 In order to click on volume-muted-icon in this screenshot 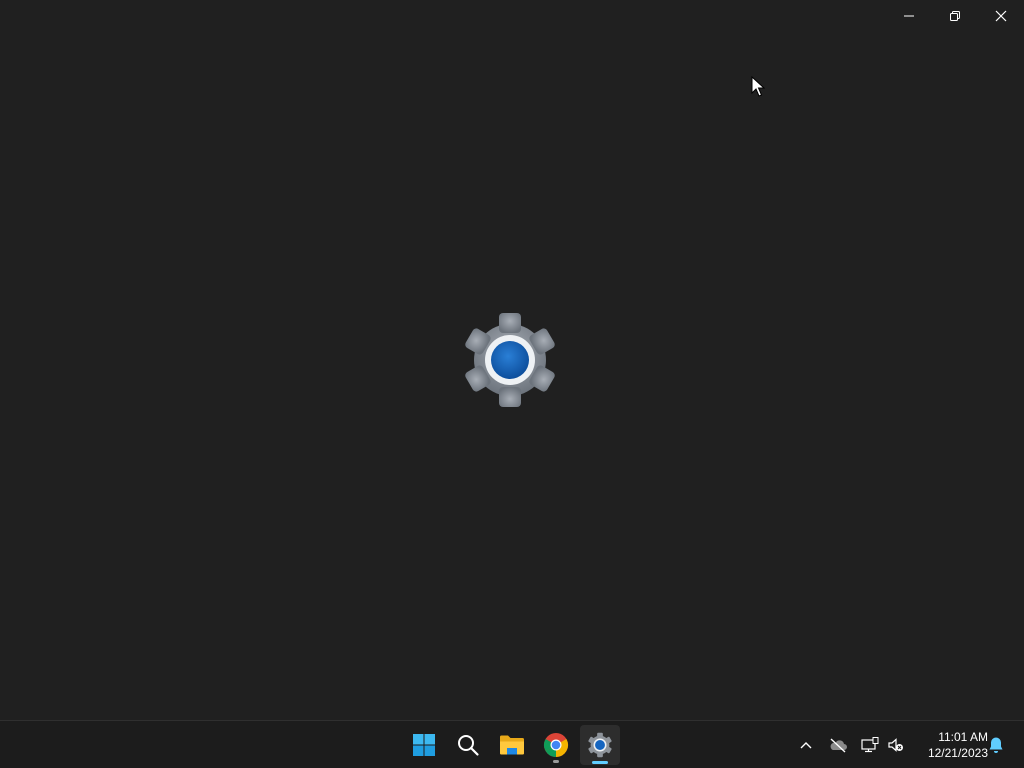, I will do `click(895, 745)`.